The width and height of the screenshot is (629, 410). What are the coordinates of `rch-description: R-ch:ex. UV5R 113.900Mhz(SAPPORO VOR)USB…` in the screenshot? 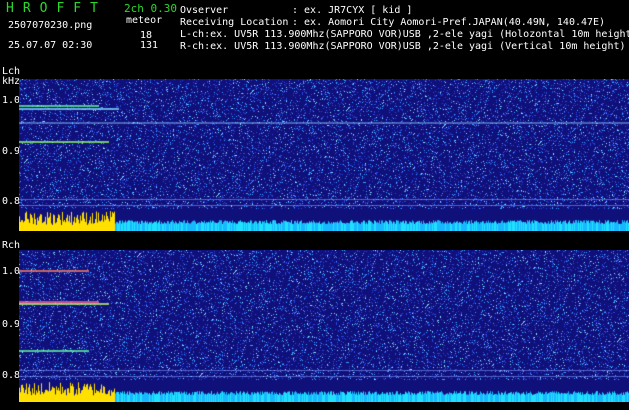 It's located at (403, 46).